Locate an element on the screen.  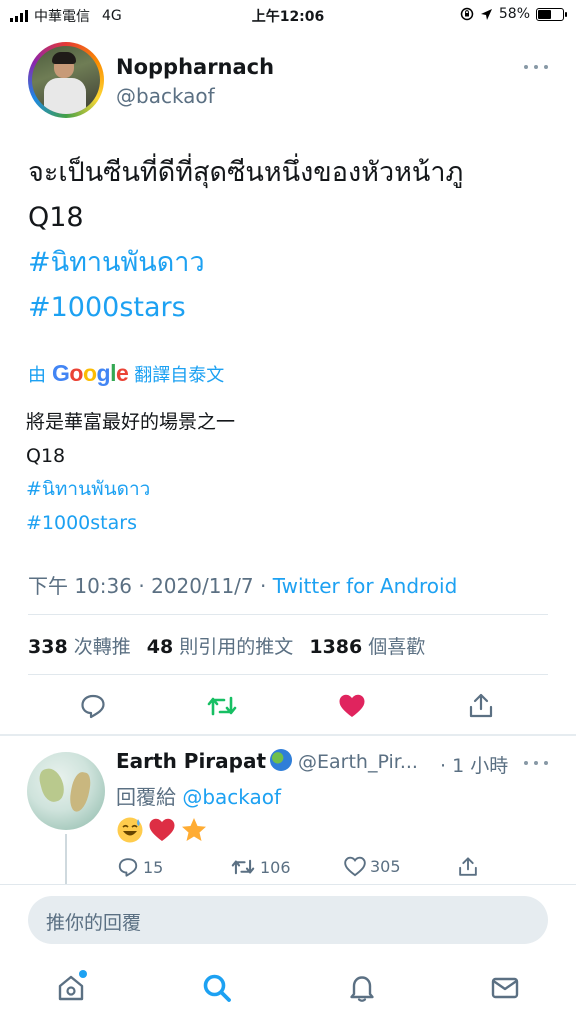
reply-retweet-button: 106 is located at coordinates (260, 867).